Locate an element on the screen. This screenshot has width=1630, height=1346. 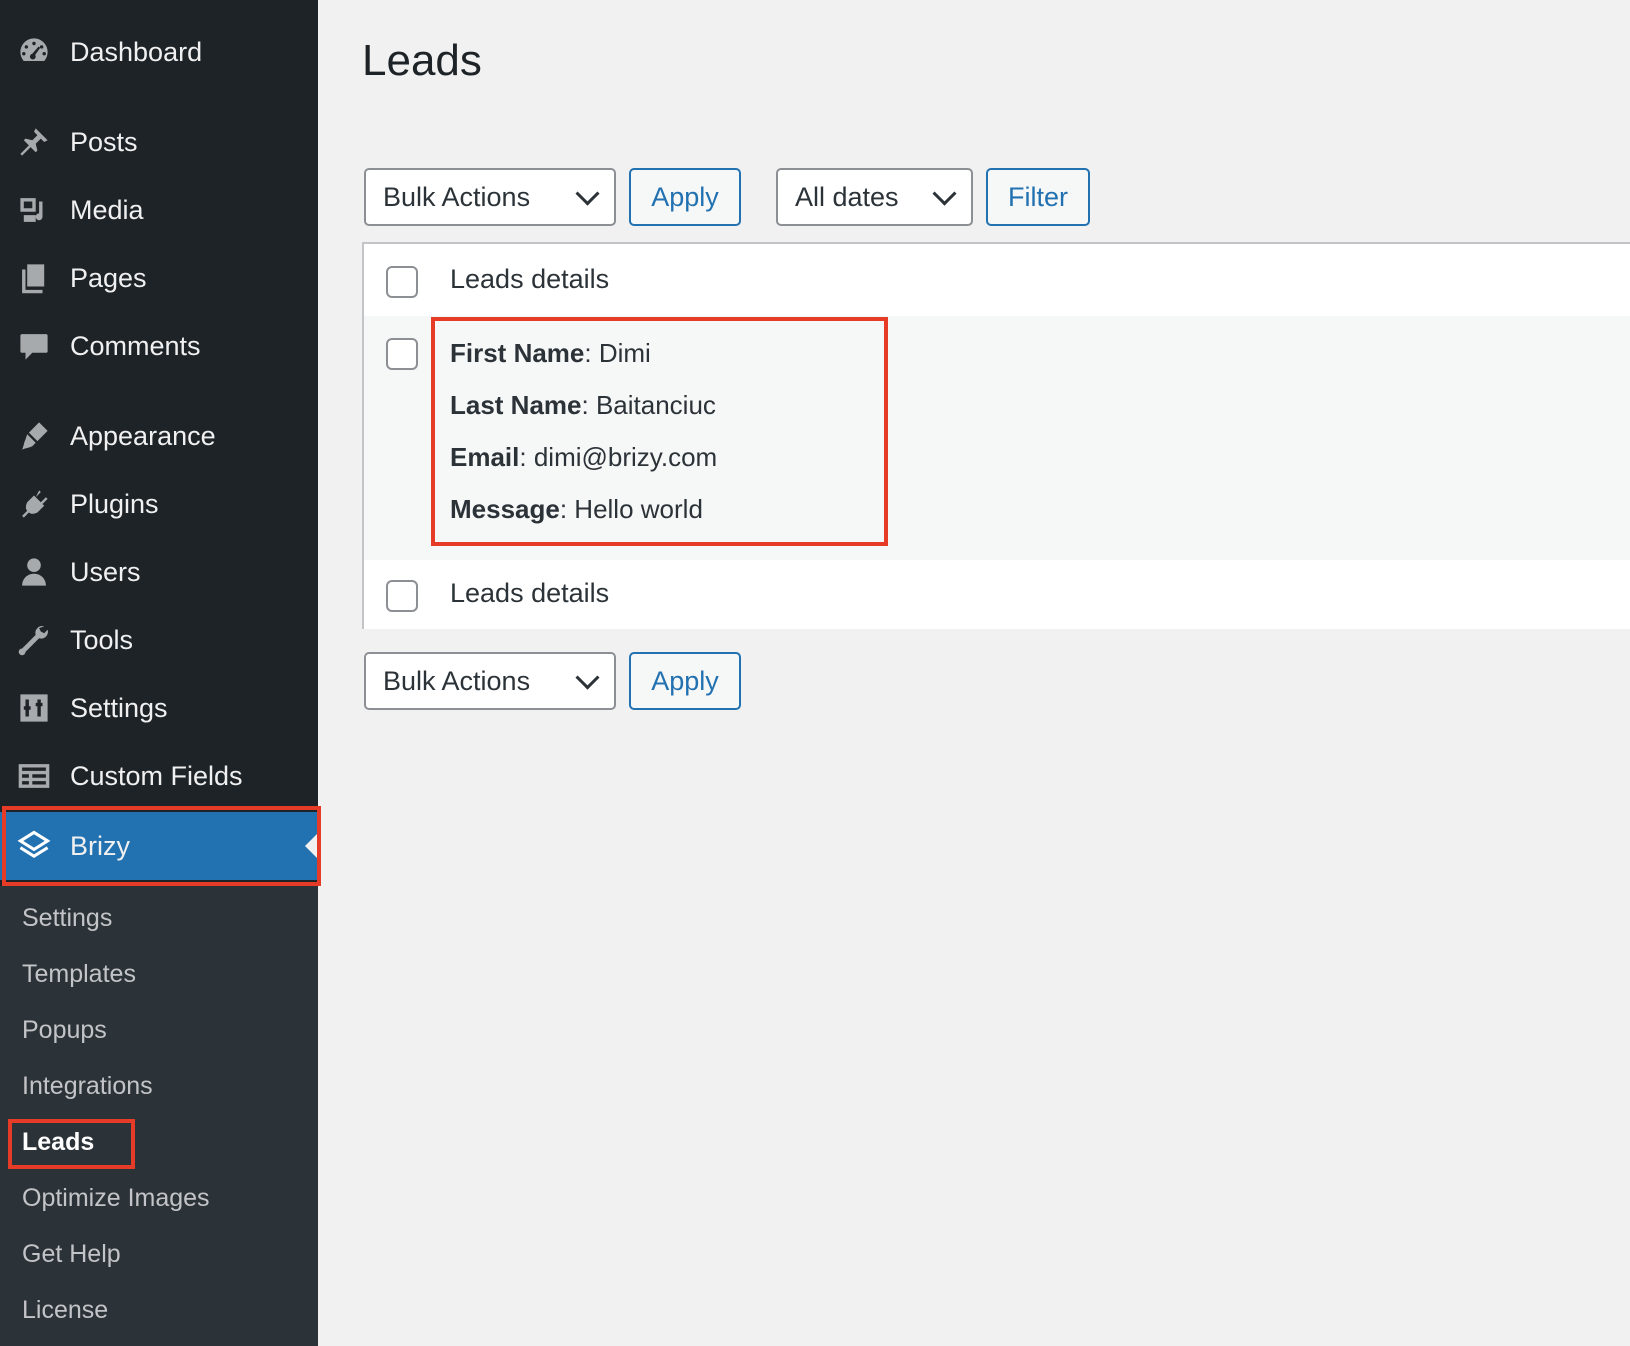
user-icon is located at coordinates (34, 572).